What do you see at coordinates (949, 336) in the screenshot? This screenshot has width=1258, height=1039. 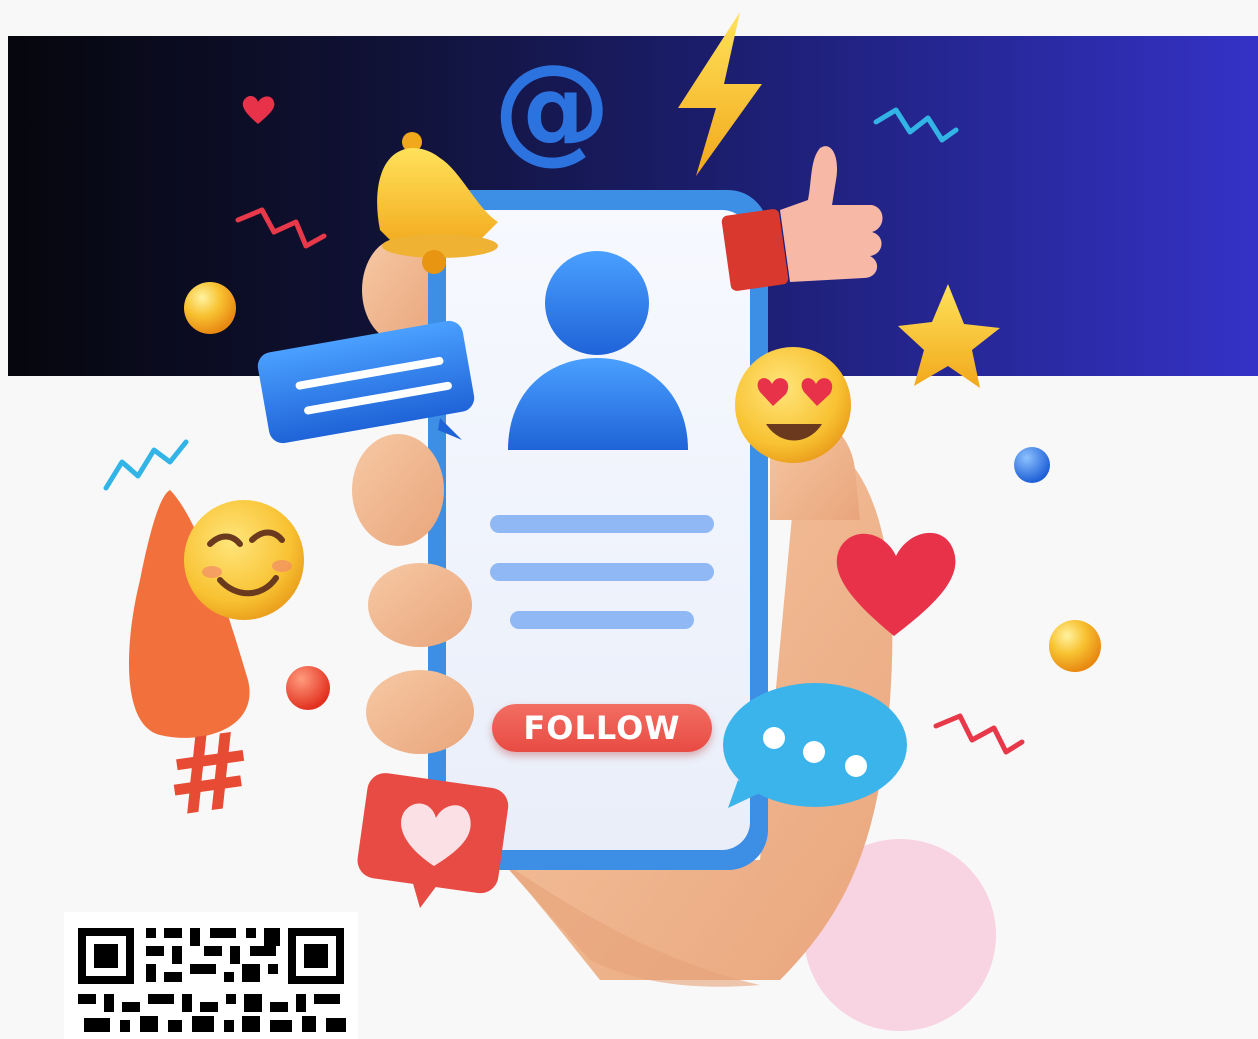 I see `star-icon` at bounding box center [949, 336].